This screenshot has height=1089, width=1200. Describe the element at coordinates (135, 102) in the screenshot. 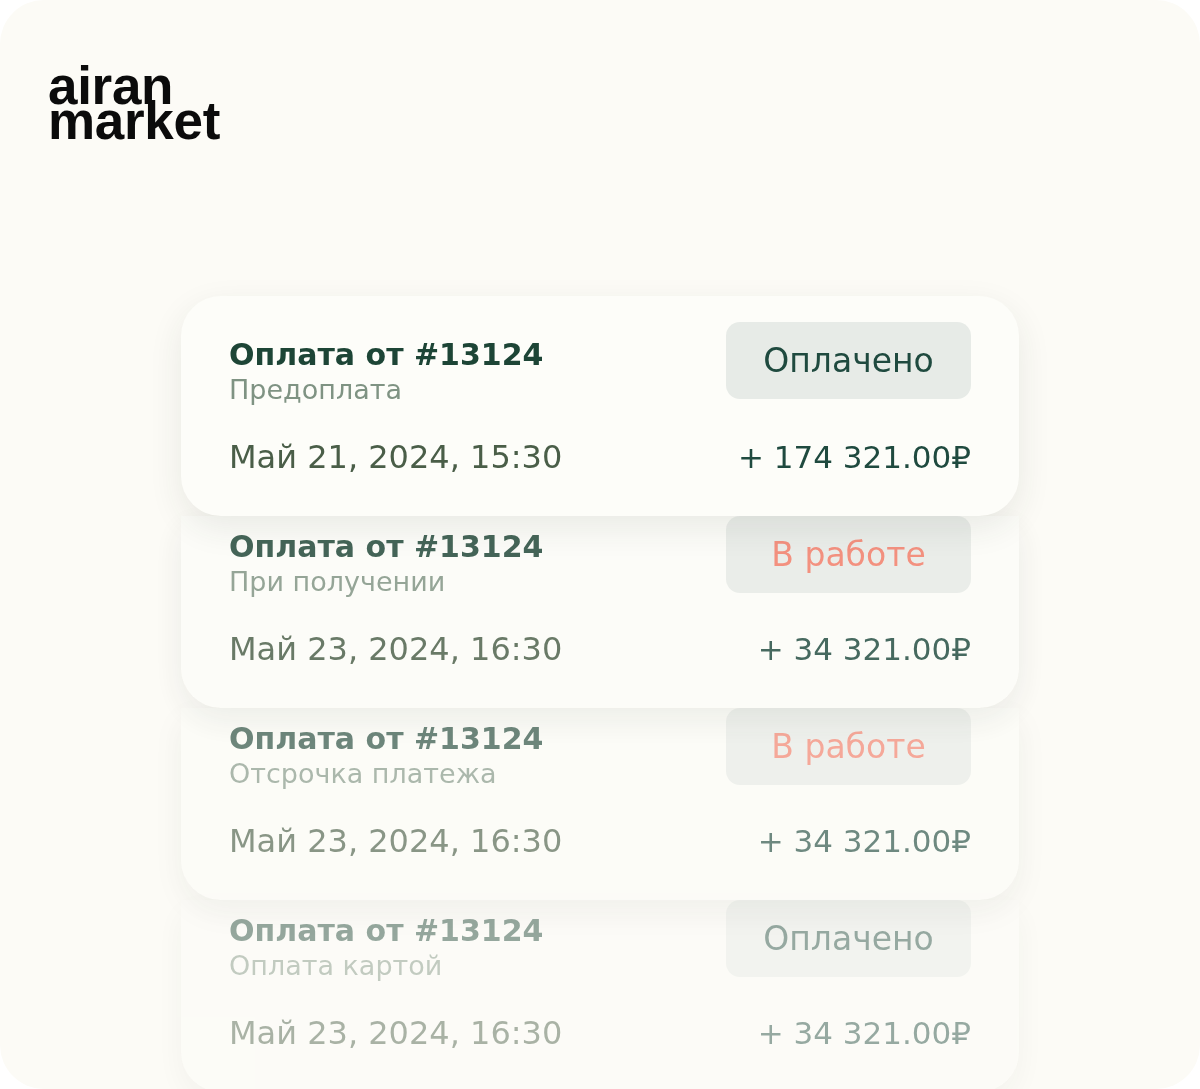

I see `brand-logo: airan market` at that location.